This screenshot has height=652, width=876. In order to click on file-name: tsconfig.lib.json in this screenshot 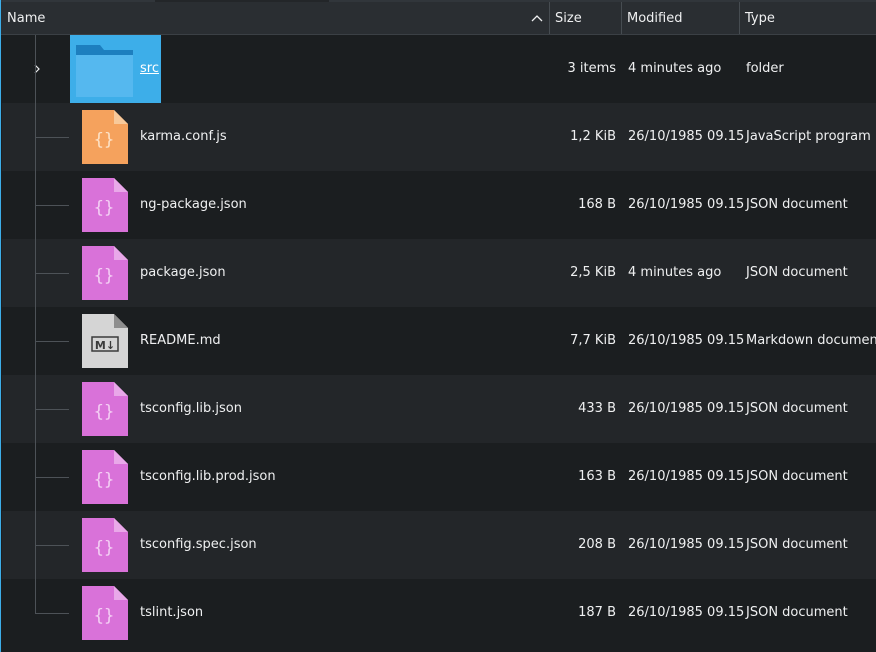, I will do `click(191, 408)`.